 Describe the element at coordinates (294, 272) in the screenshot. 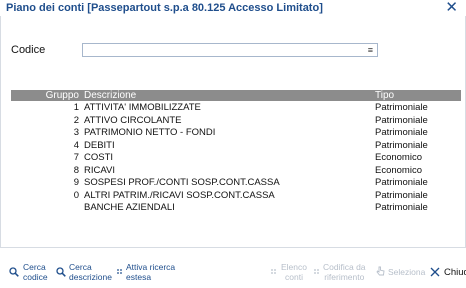

I see `elenco-conti-label: Elenco conti` at that location.